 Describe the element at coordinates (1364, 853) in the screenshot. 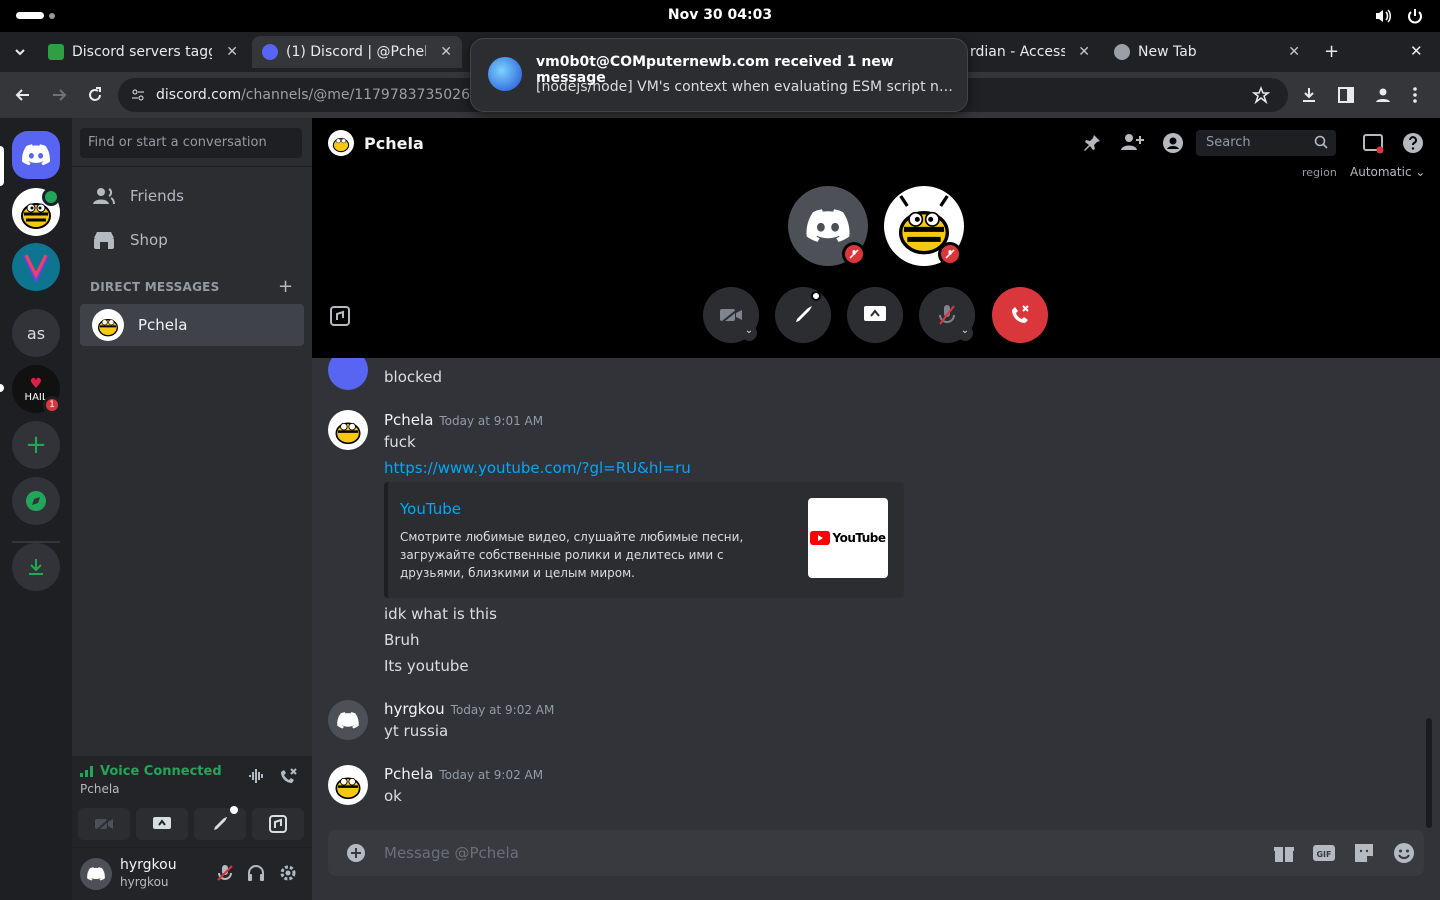

I see `sticker-icon` at that location.